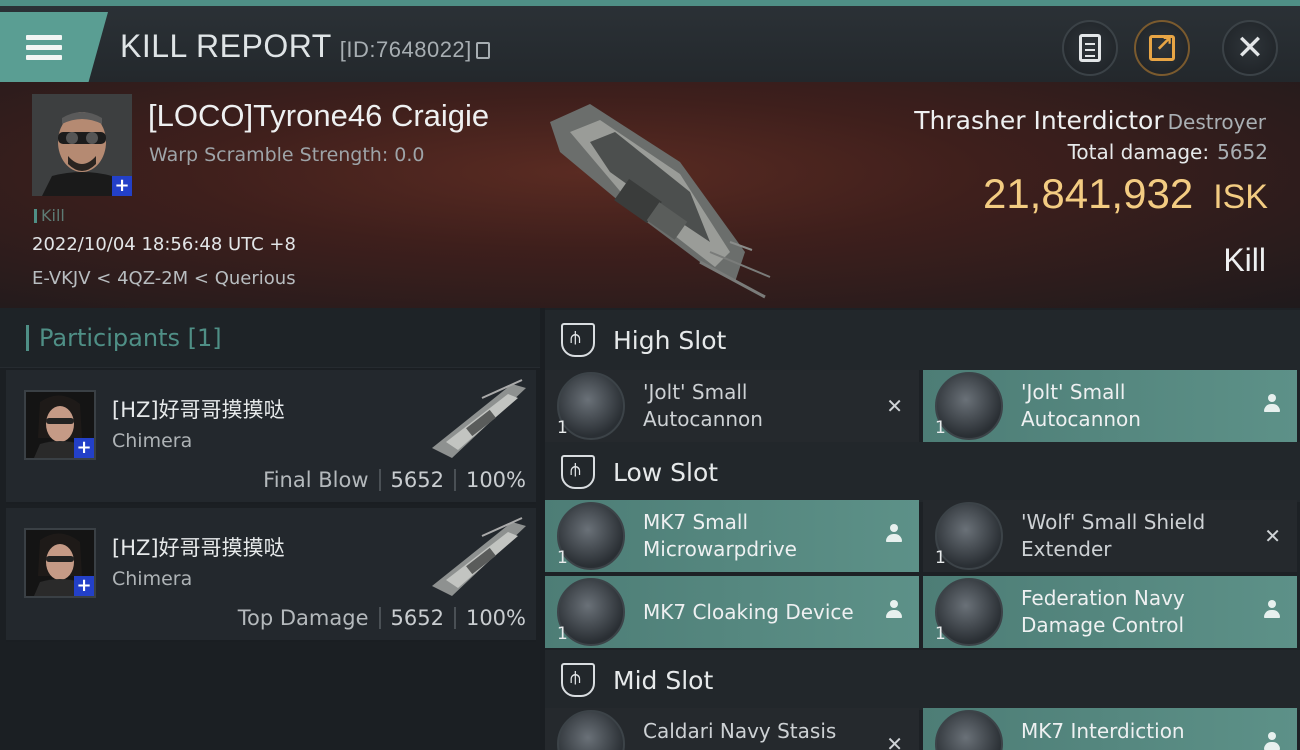 This screenshot has width=1300, height=750. I want to click on close-icon: ✕, so click(1250, 48).